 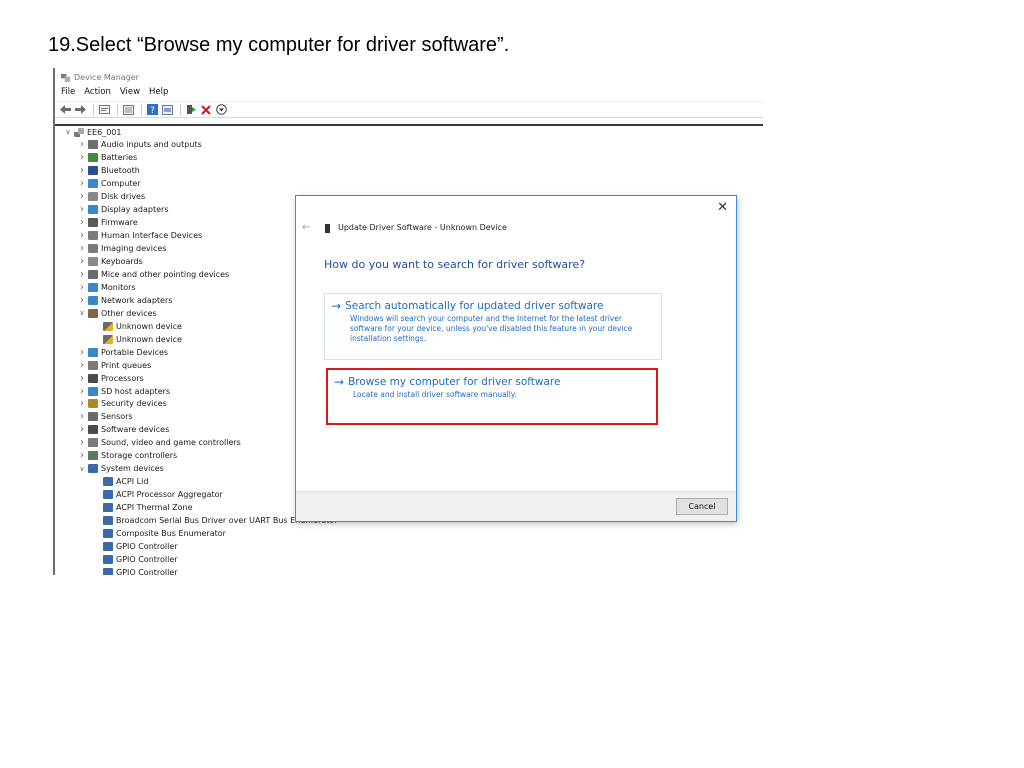 What do you see at coordinates (68, 92) in the screenshot?
I see `menu-file: File` at bounding box center [68, 92].